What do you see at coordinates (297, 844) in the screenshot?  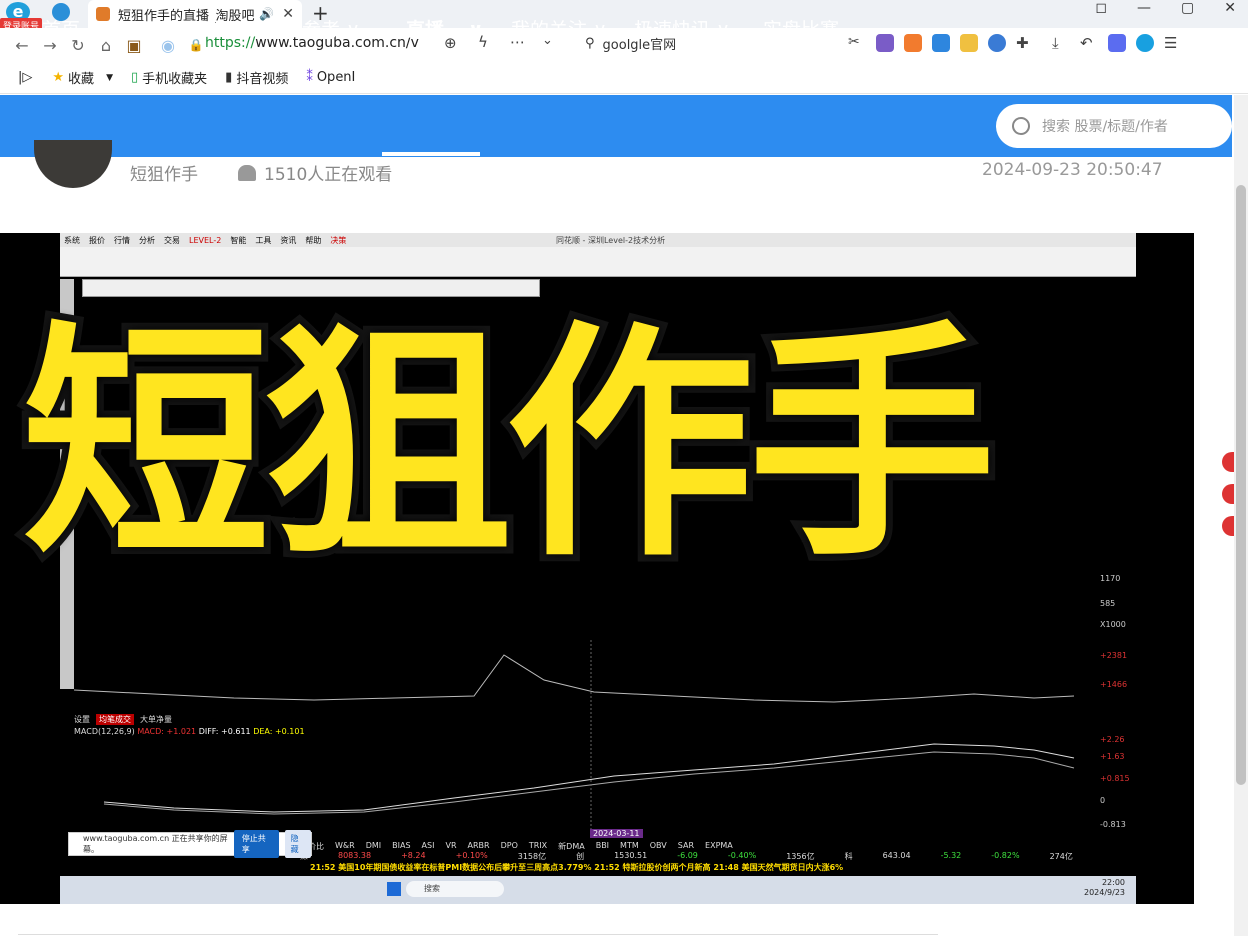 I see `hide-popup-button: 隐藏` at bounding box center [297, 844].